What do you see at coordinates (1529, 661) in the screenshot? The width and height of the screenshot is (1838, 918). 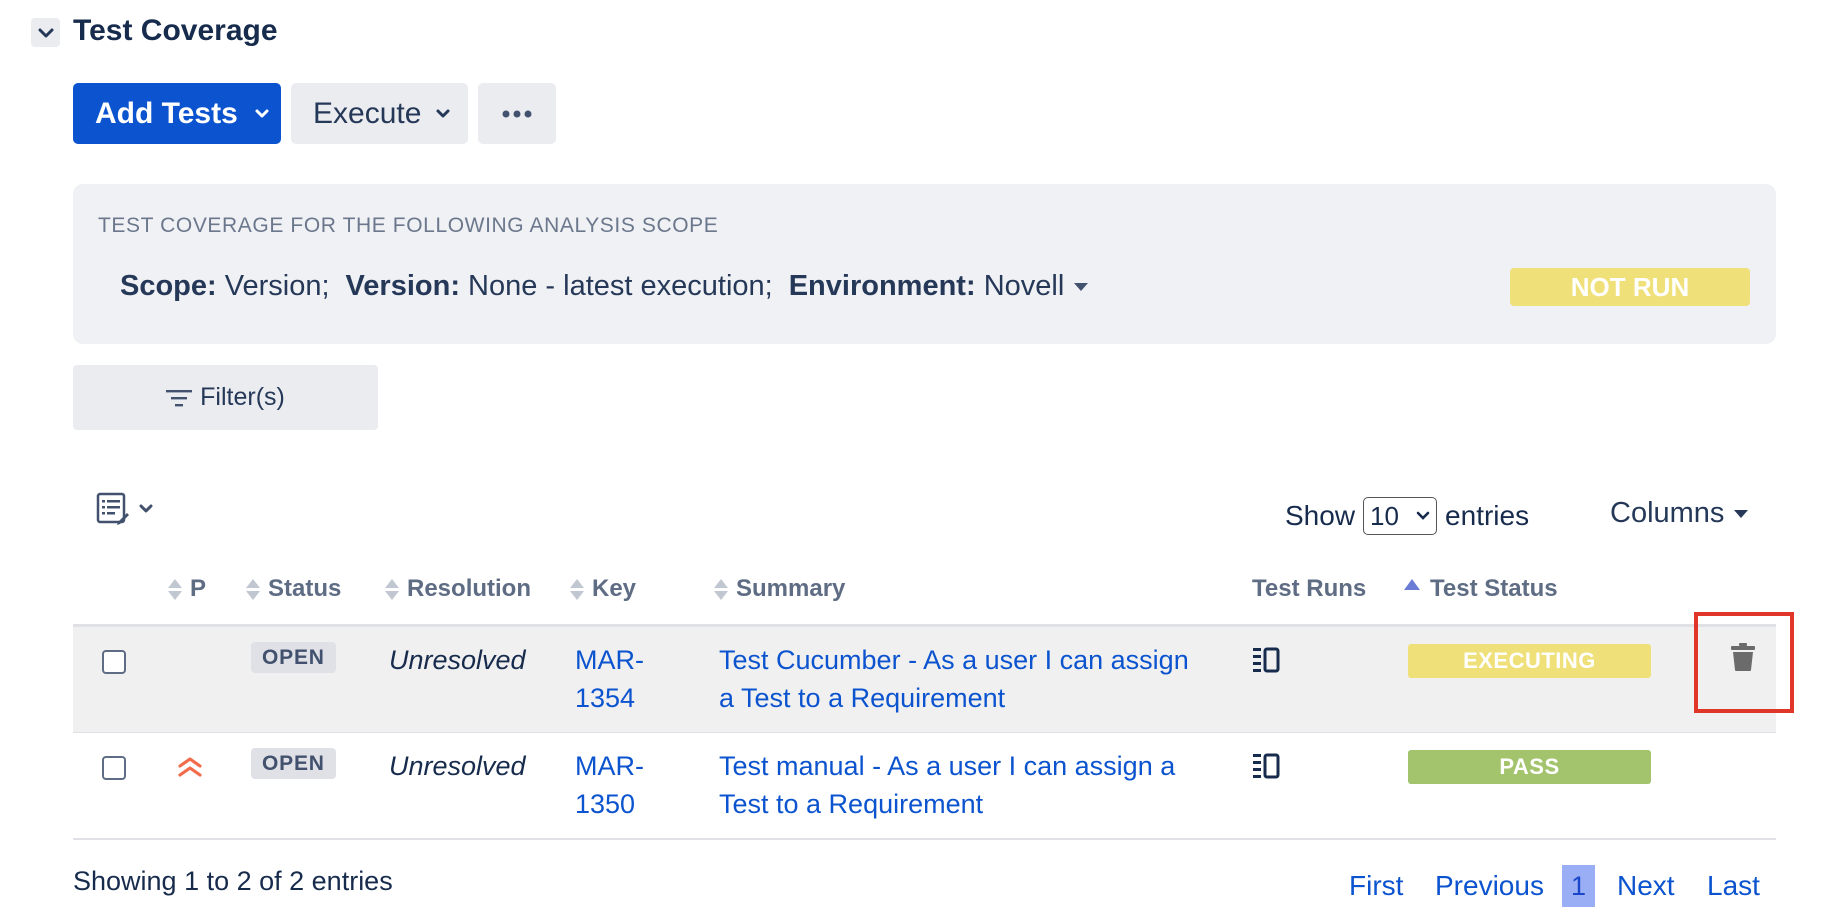 I see `test-status-bar: EXECUTING` at bounding box center [1529, 661].